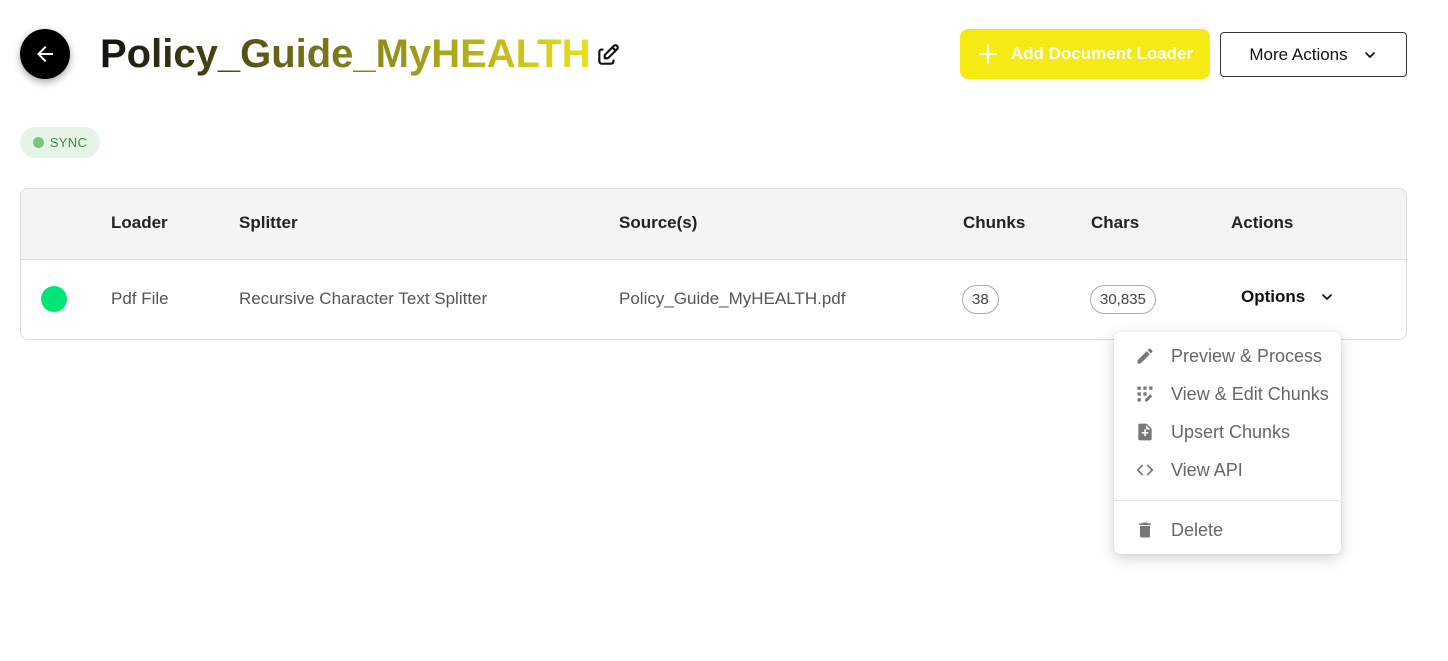 Image resolution: width=1448 pixels, height=661 pixels. What do you see at coordinates (1145, 394) in the screenshot?
I see `grid-edit-icon` at bounding box center [1145, 394].